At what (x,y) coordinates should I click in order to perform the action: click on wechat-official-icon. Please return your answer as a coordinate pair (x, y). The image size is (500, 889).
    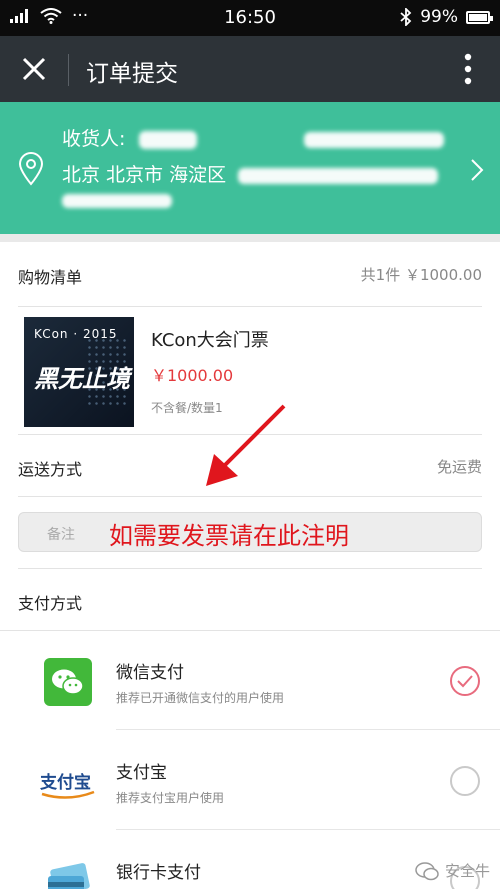
    Looking at the image, I should click on (427, 870).